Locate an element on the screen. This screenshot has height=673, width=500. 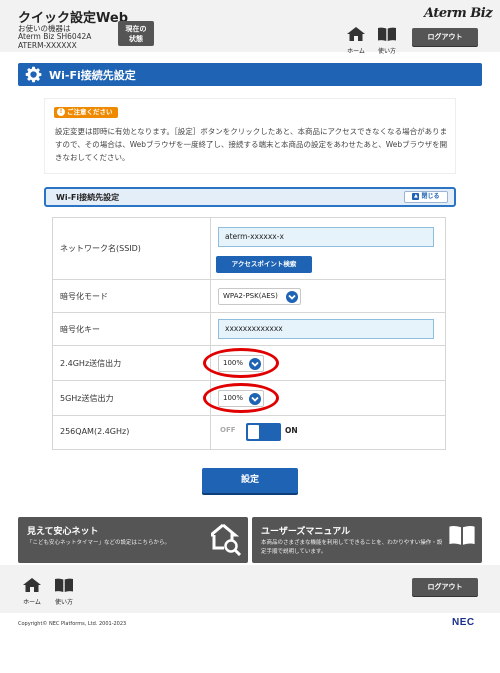
encryption-mode-value: WPA2-PSK(AES) is located at coordinates (250, 296).